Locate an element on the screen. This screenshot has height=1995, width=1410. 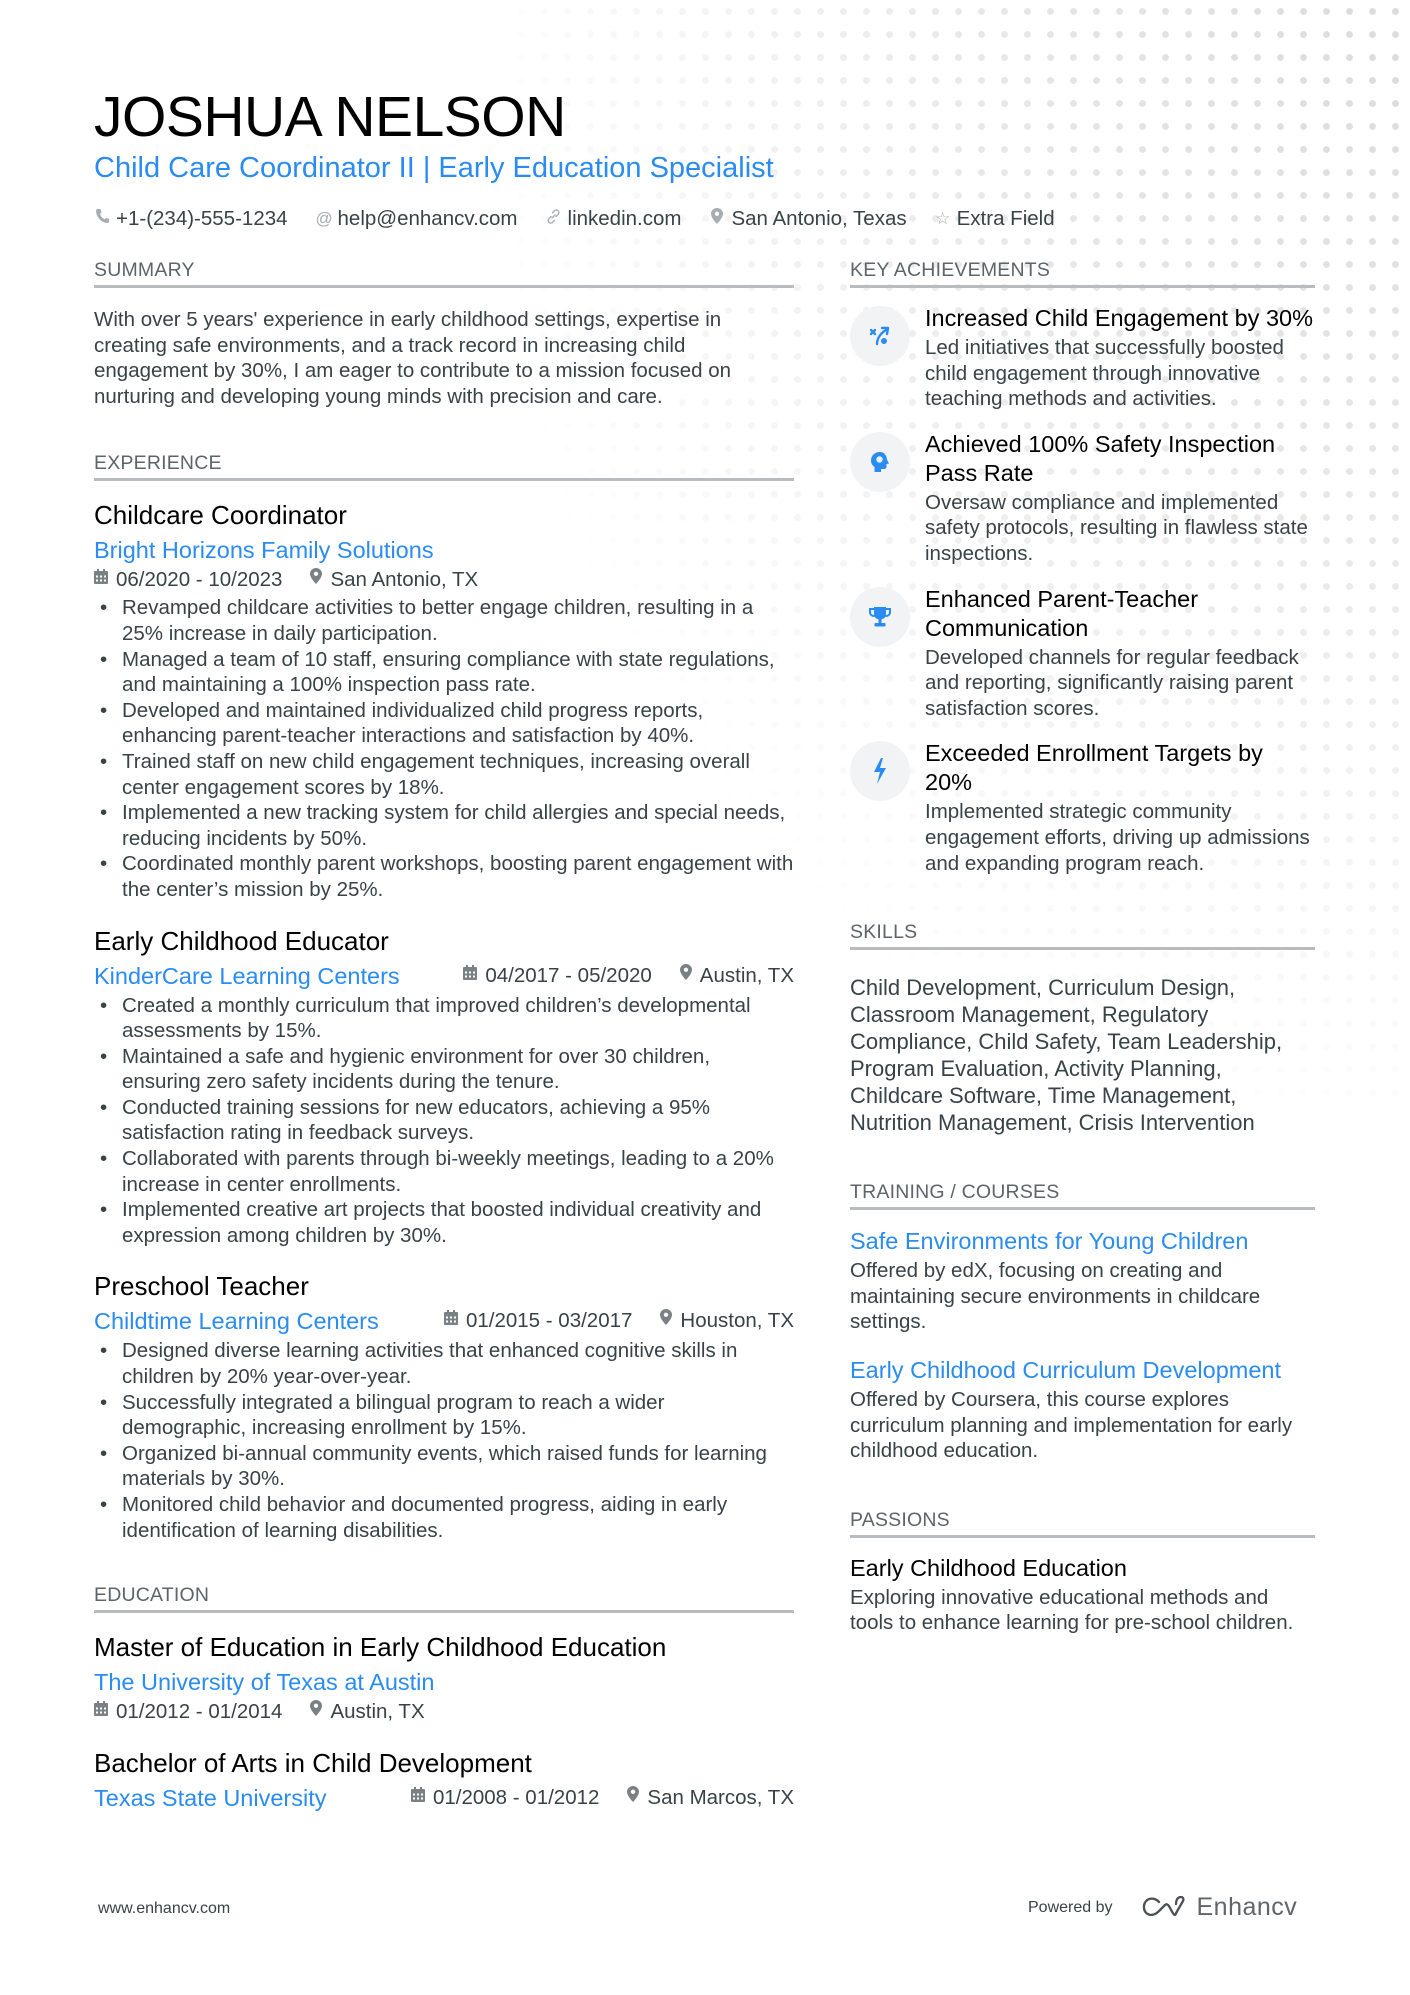
phone-icon is located at coordinates (102, 219).